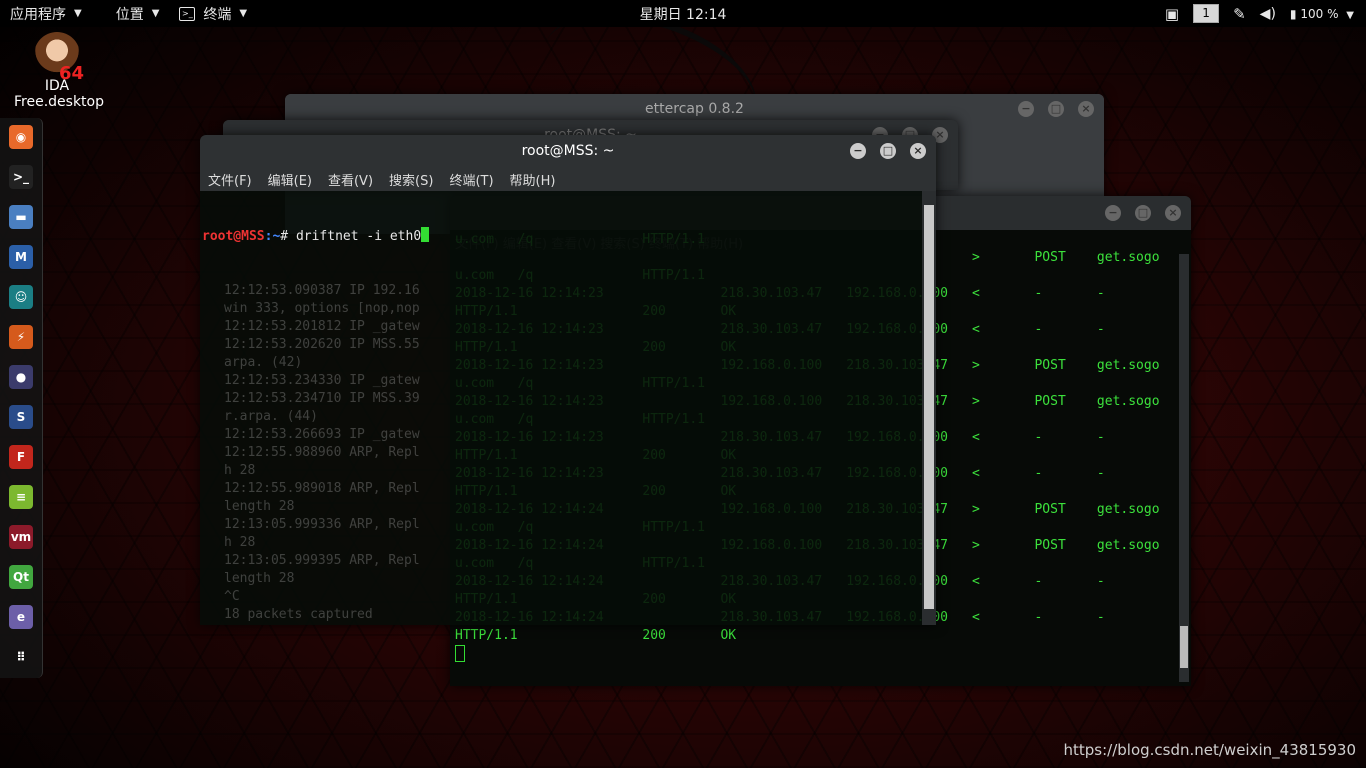 The height and width of the screenshot is (768, 1366). Describe the element at coordinates (533, 179) in the screenshot. I see `menu-item-5: 帮助(H)` at that location.